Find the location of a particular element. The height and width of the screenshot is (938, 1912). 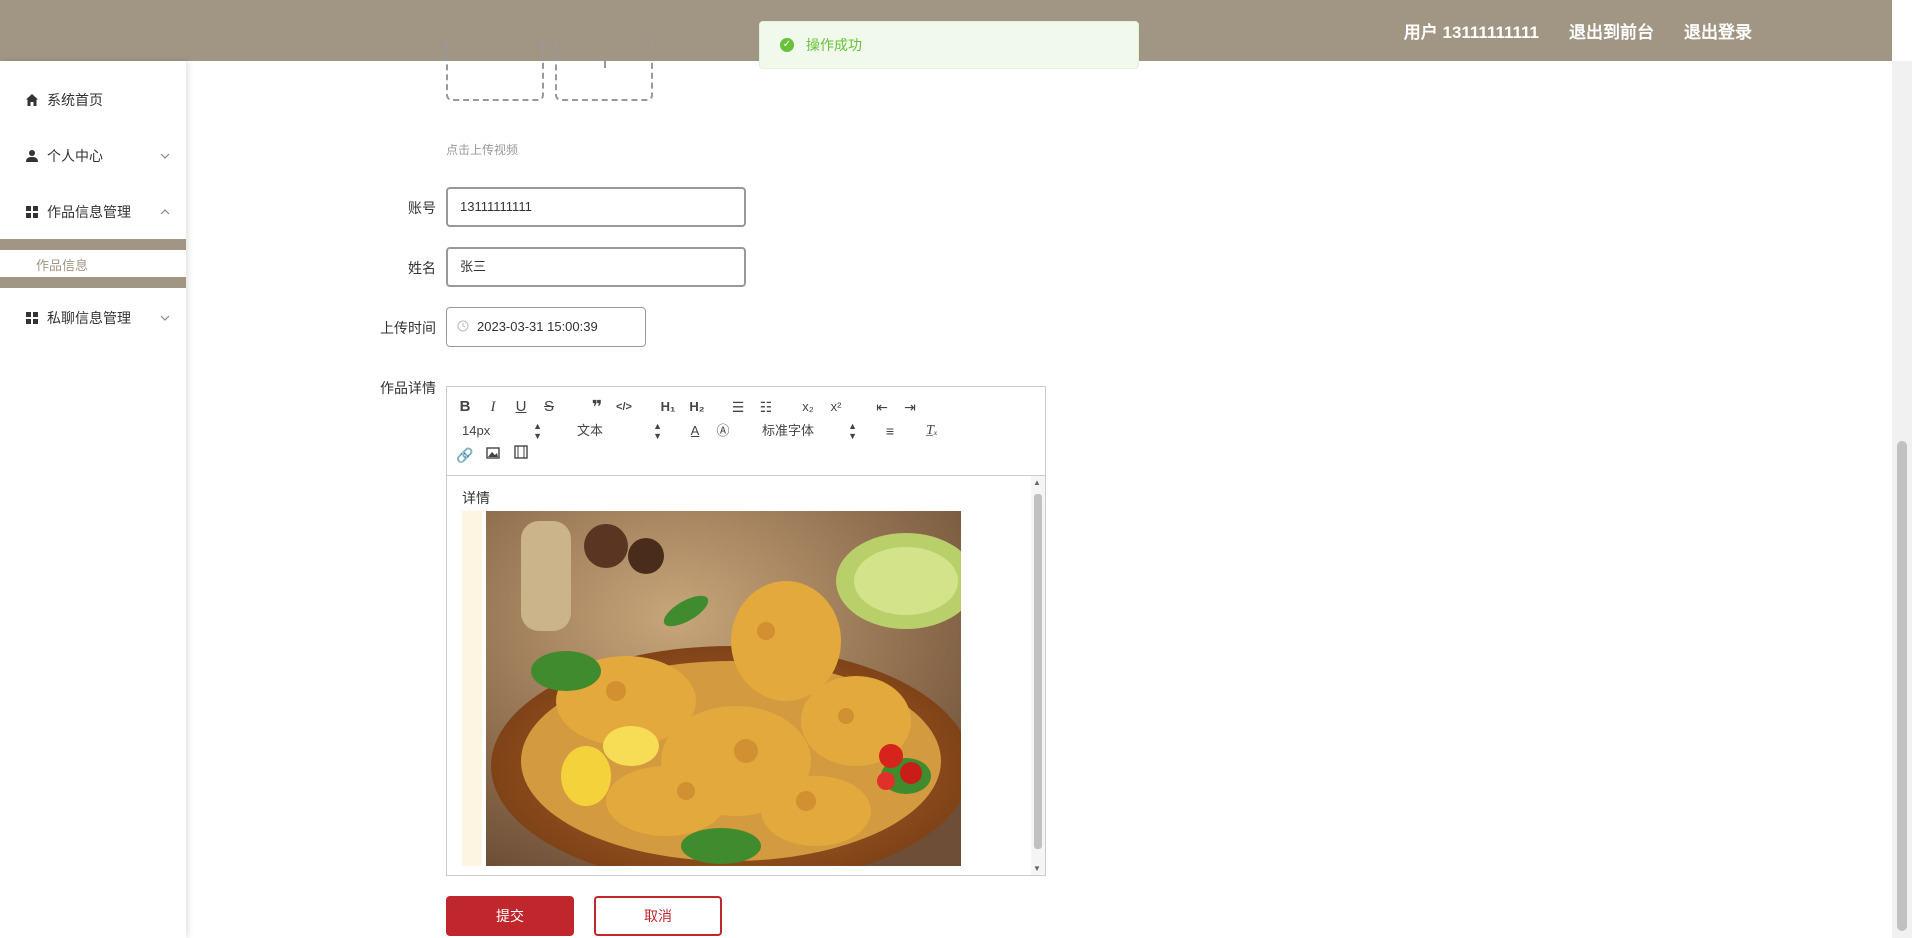

blockquote-icon: ❞ is located at coordinates (597, 407).